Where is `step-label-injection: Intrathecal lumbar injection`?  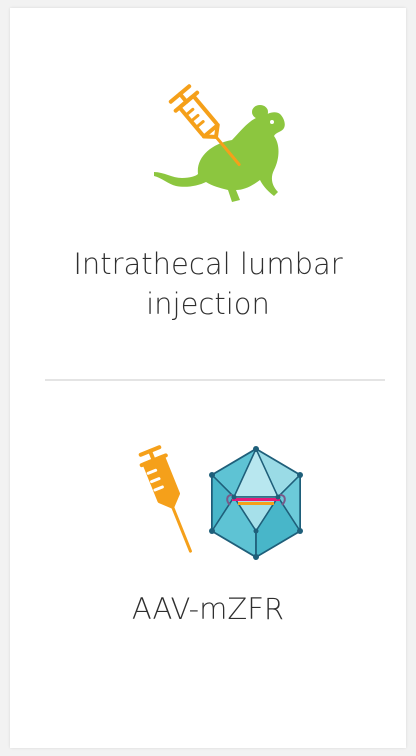
step-label-injection: Intrathecal lumbar injection is located at coordinates (208, 284).